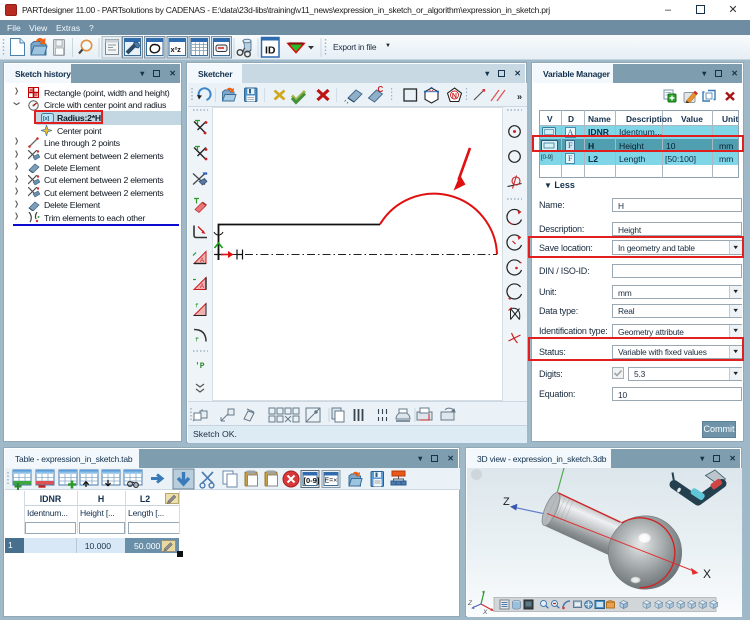 The height and width of the screenshot is (620, 750). Describe the element at coordinates (200, 366) in the screenshot. I see `svg-text: 'P` at that location.